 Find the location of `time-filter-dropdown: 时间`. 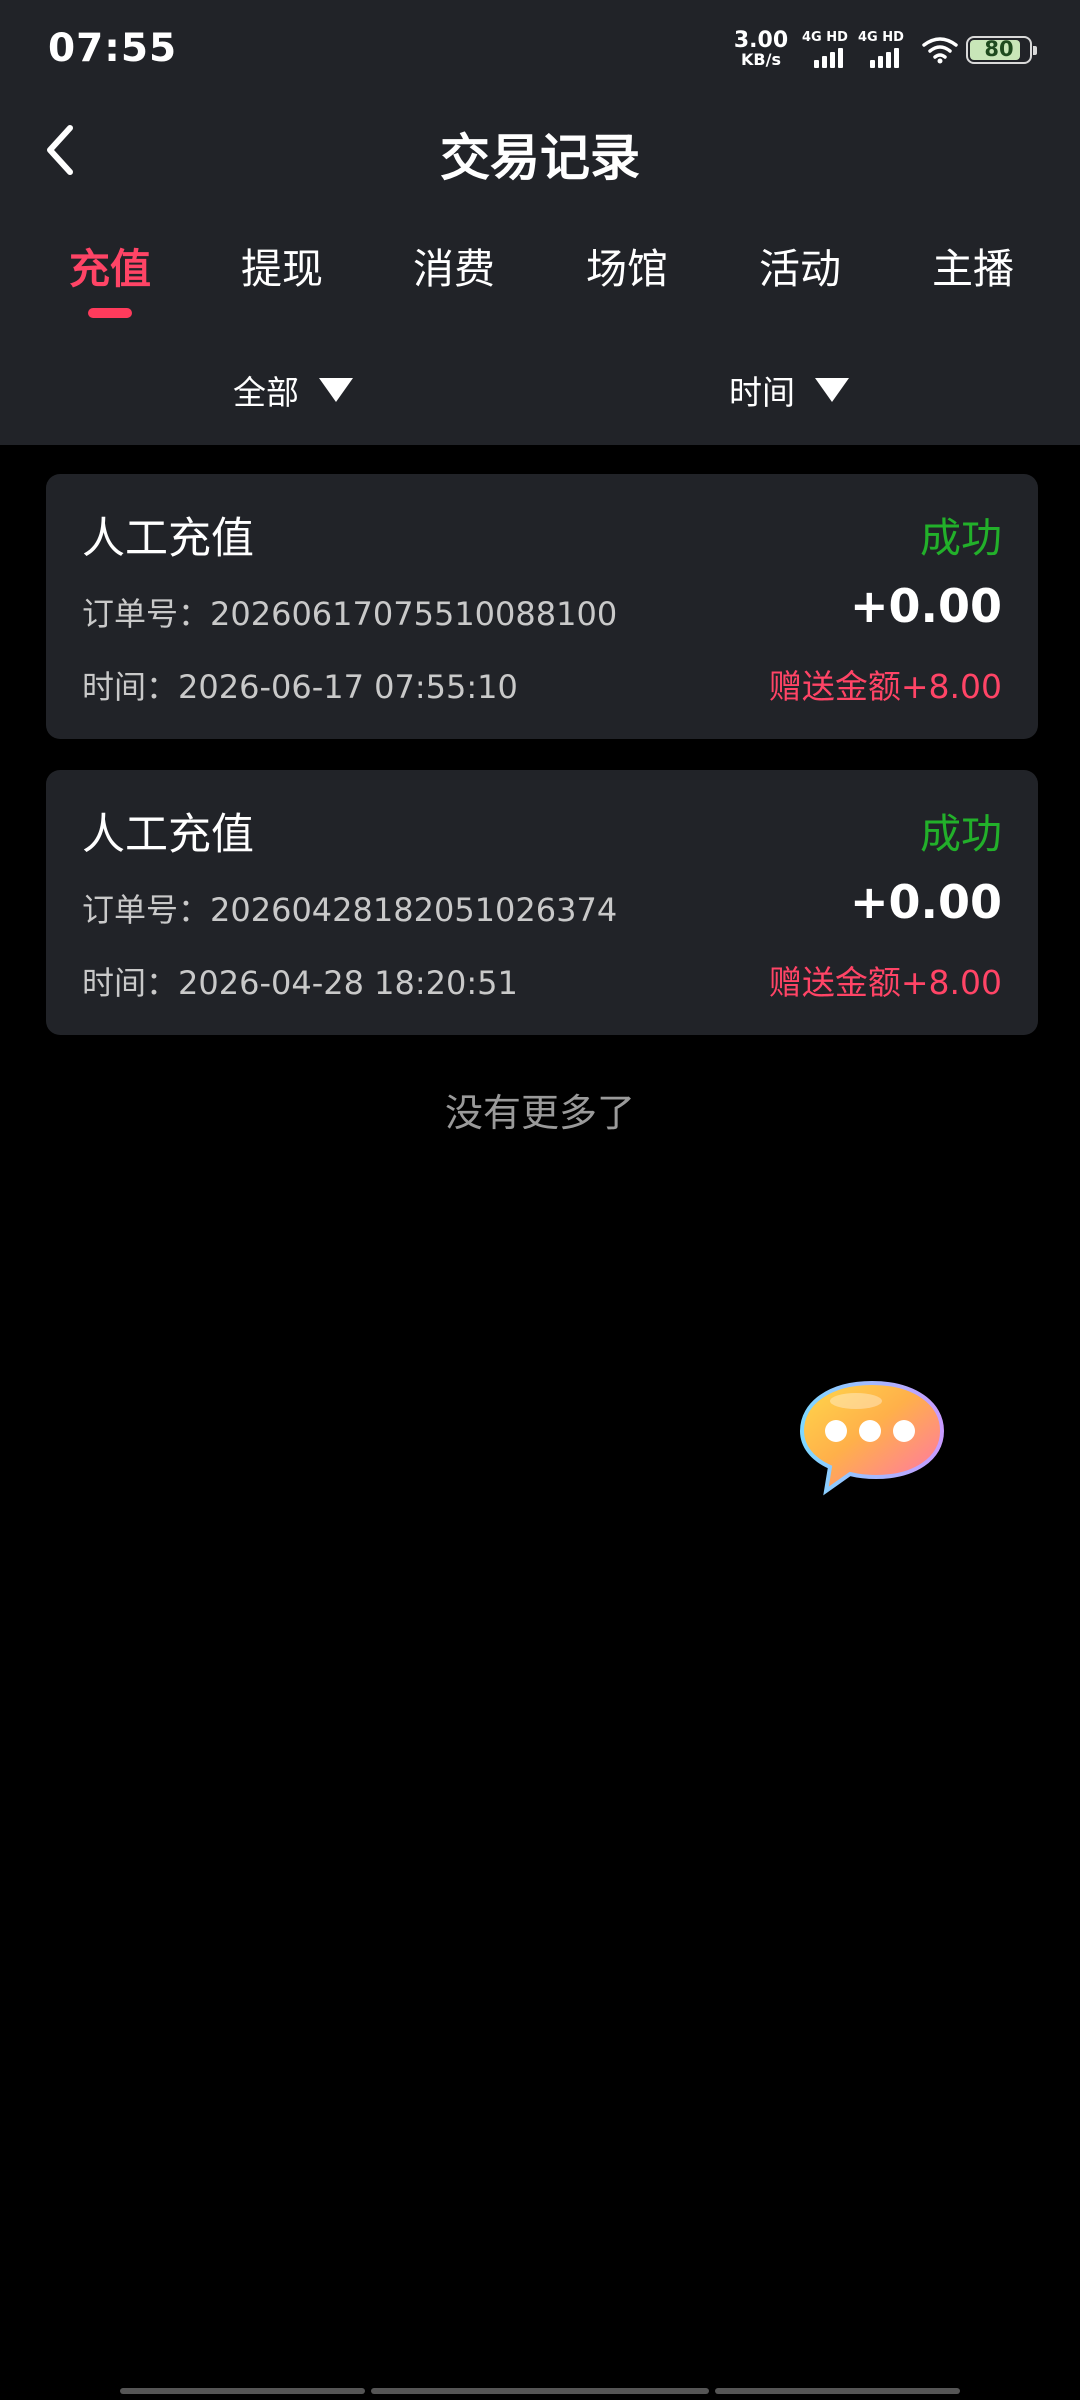

time-filter-dropdown: 时间 is located at coordinates (789, 390).